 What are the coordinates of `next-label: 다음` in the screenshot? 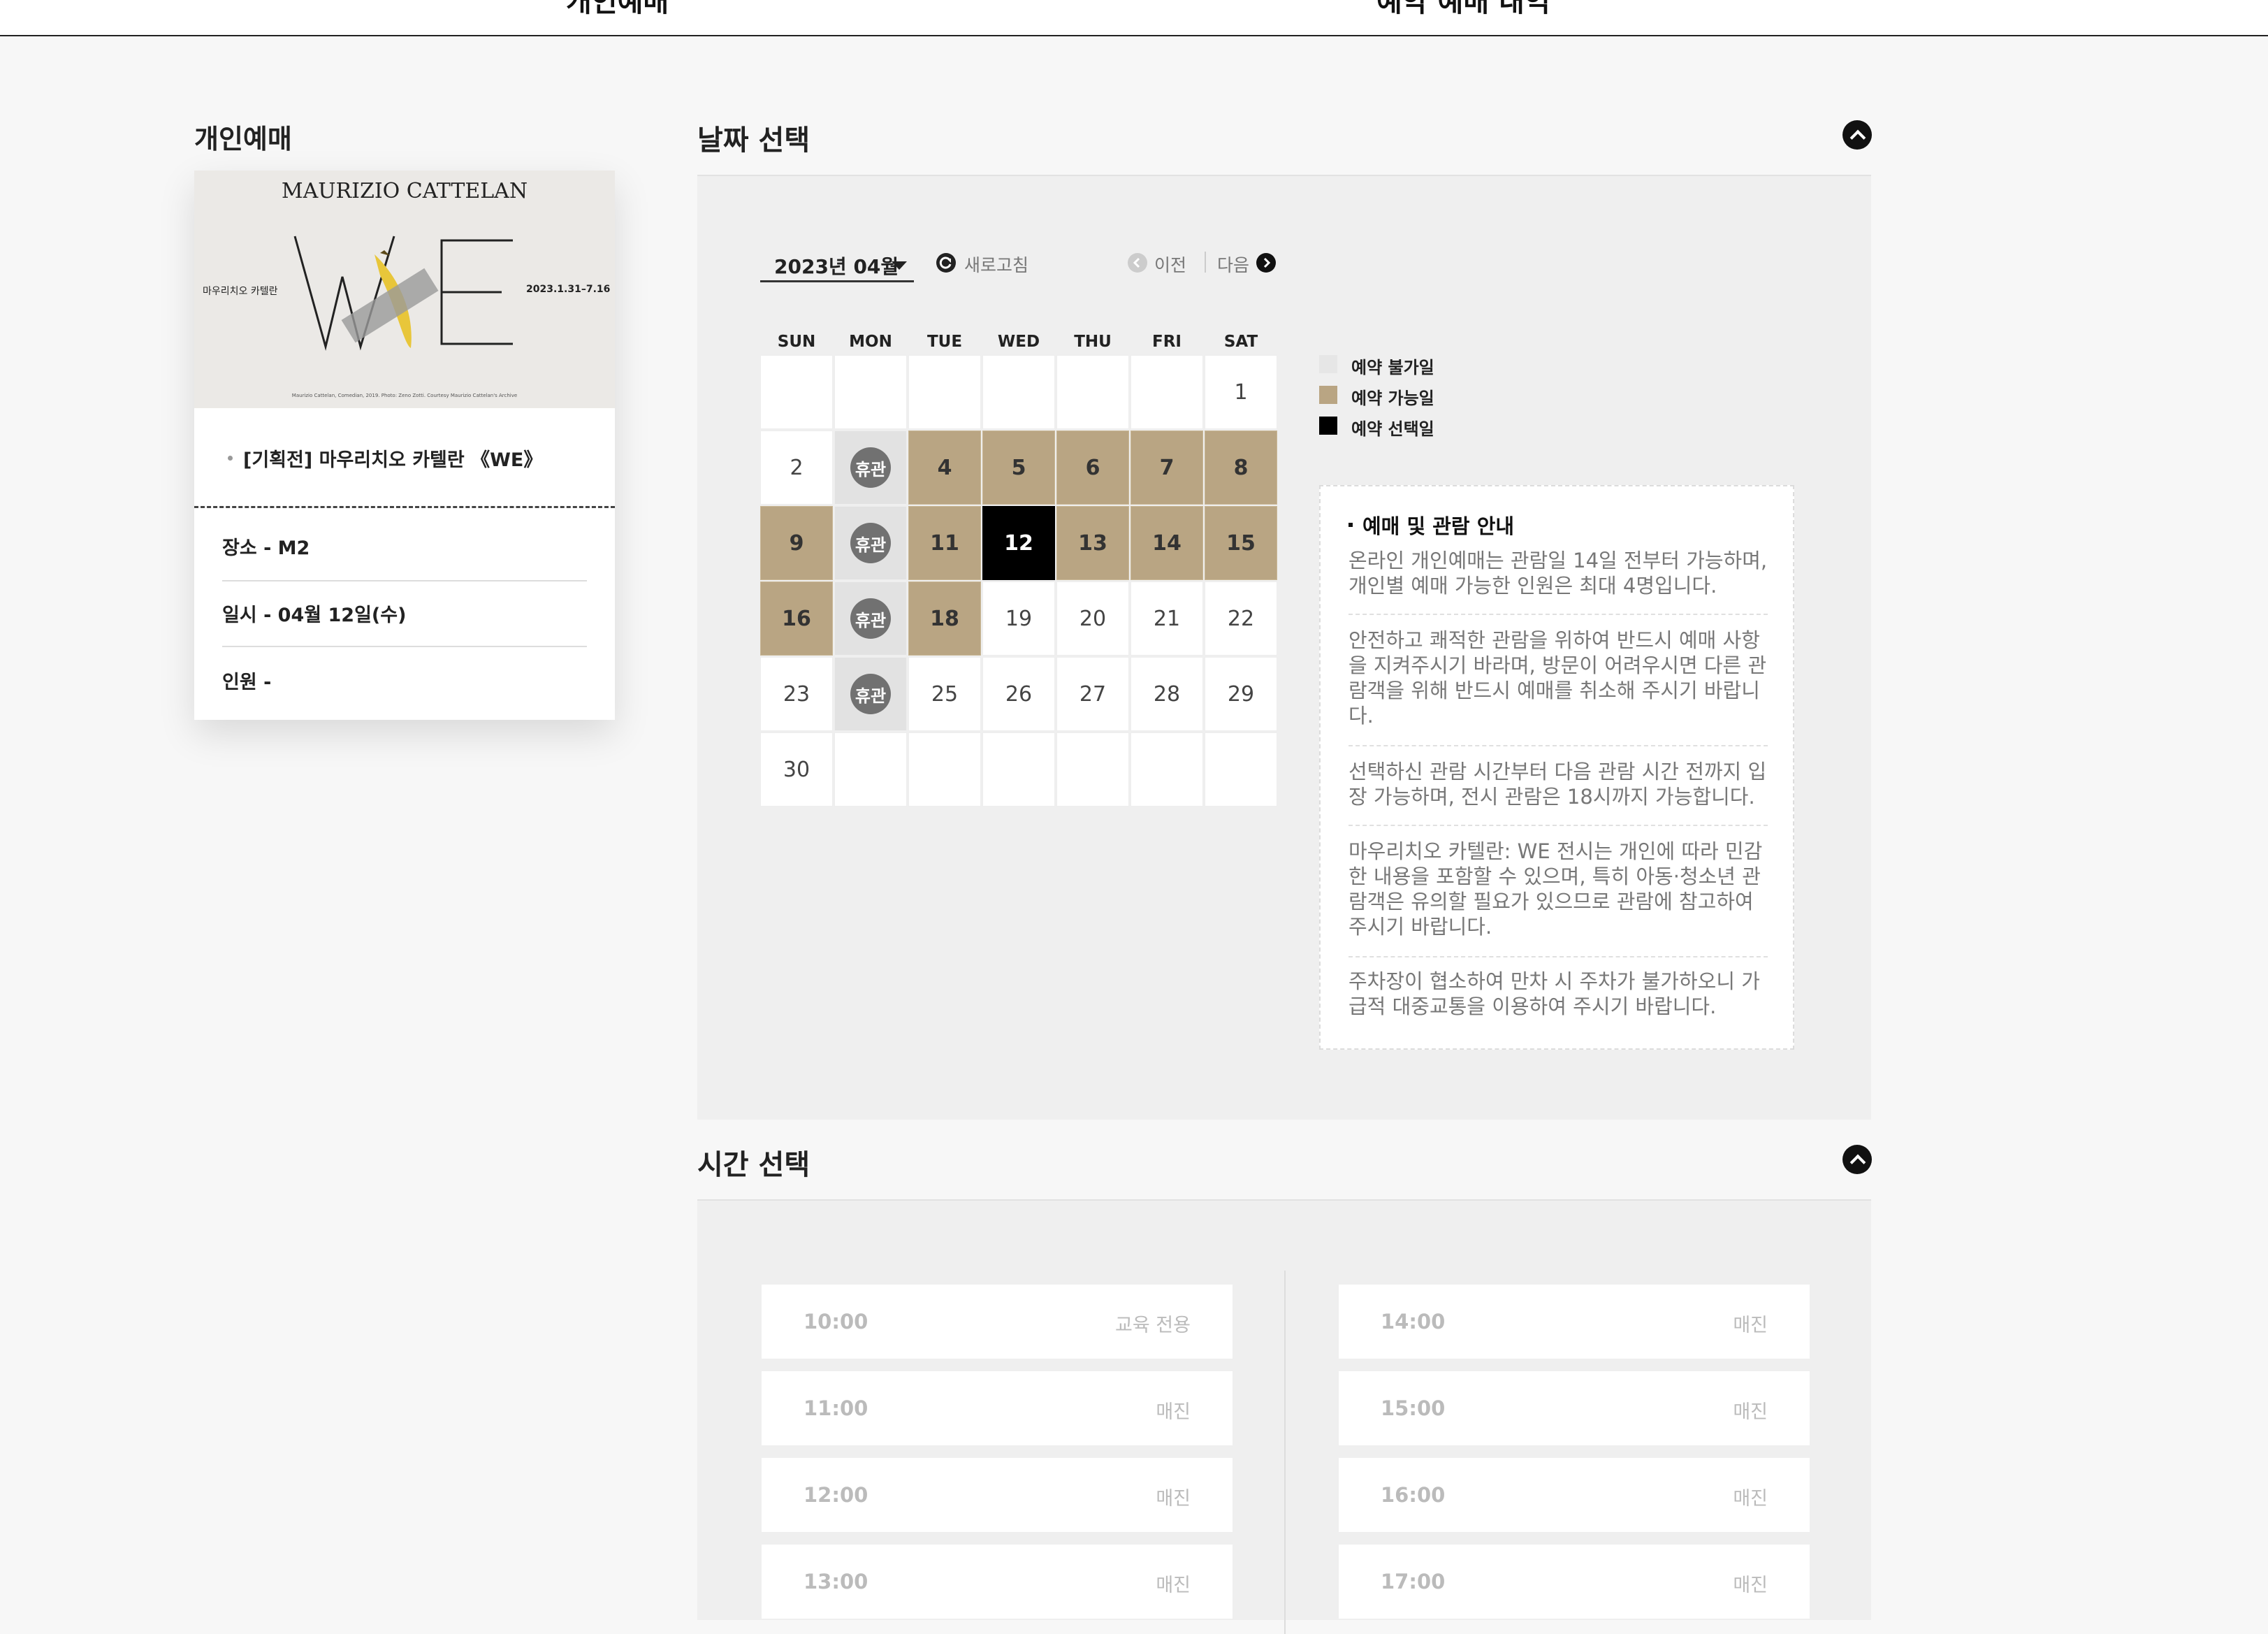 It's located at (1233, 265).